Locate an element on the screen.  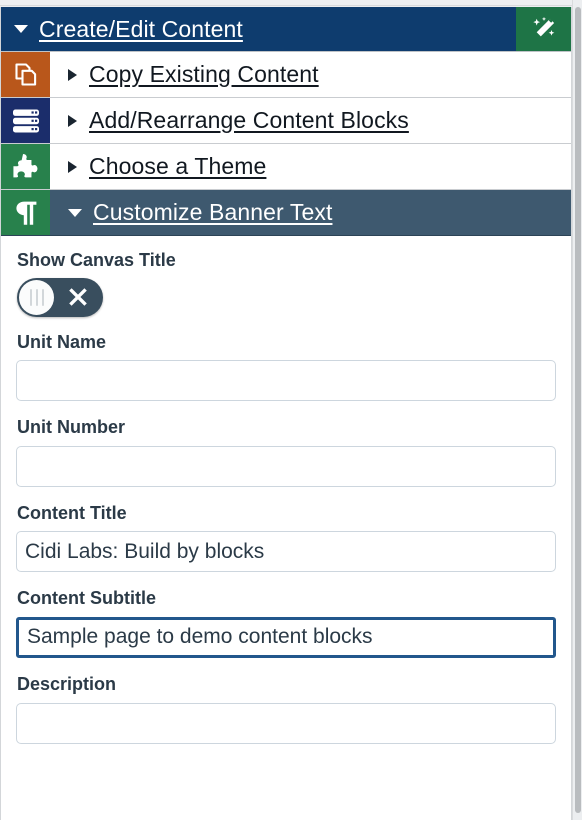
magic-wand-button is located at coordinates (543, 29).